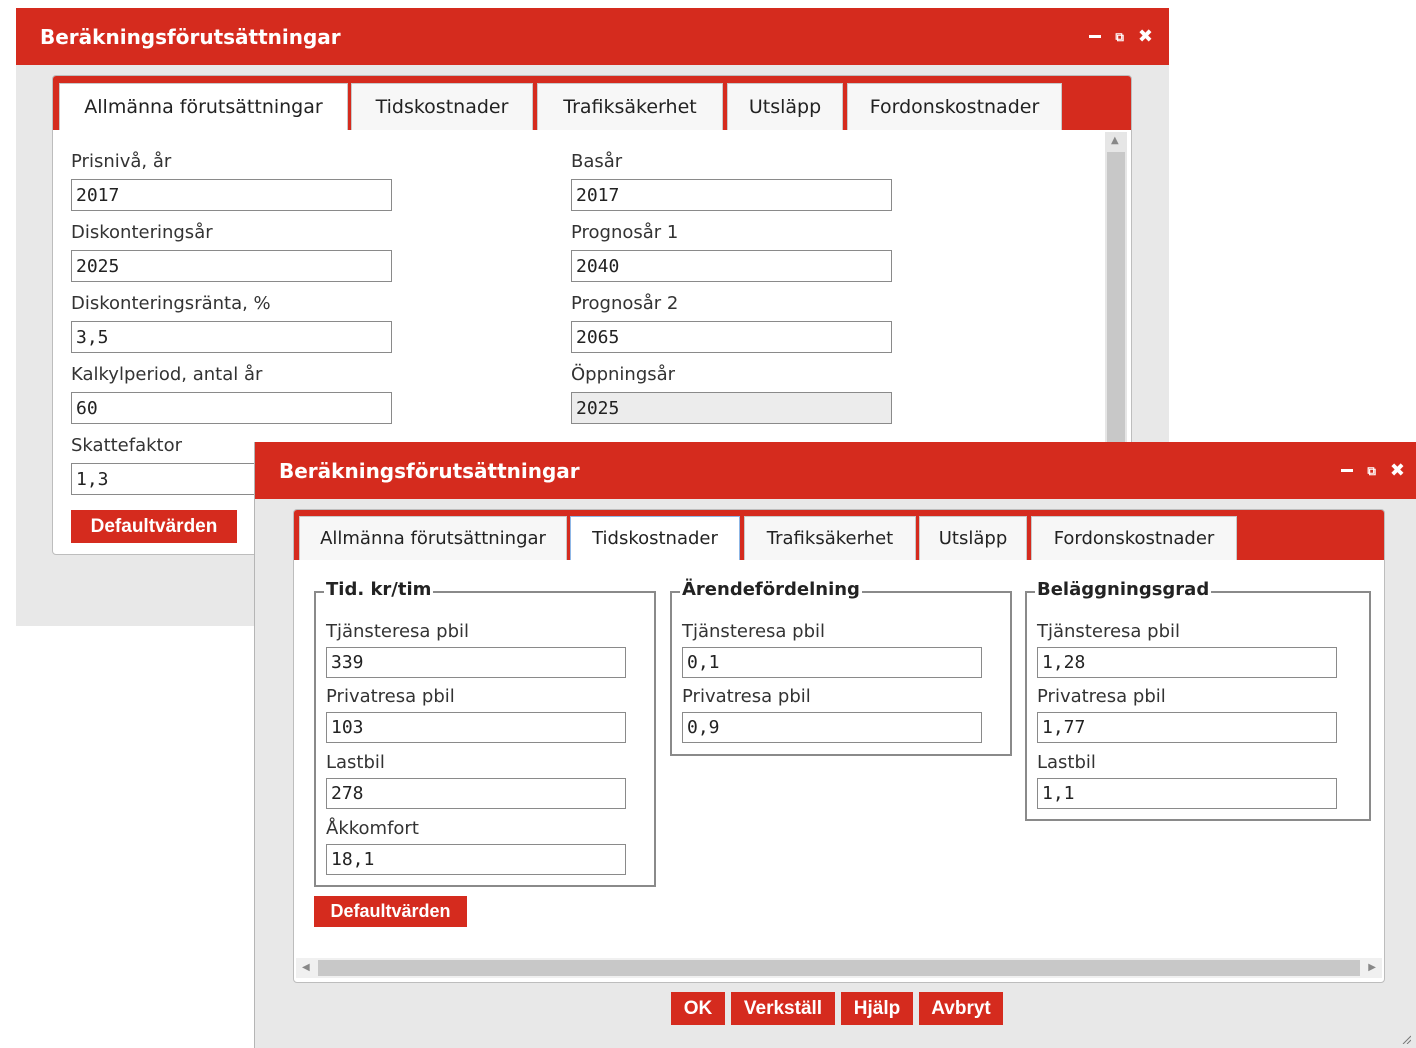 This screenshot has width=1416, height=1048. Describe the element at coordinates (771, 589) in the screenshot. I see `group-legend: Ärendefördelning` at that location.